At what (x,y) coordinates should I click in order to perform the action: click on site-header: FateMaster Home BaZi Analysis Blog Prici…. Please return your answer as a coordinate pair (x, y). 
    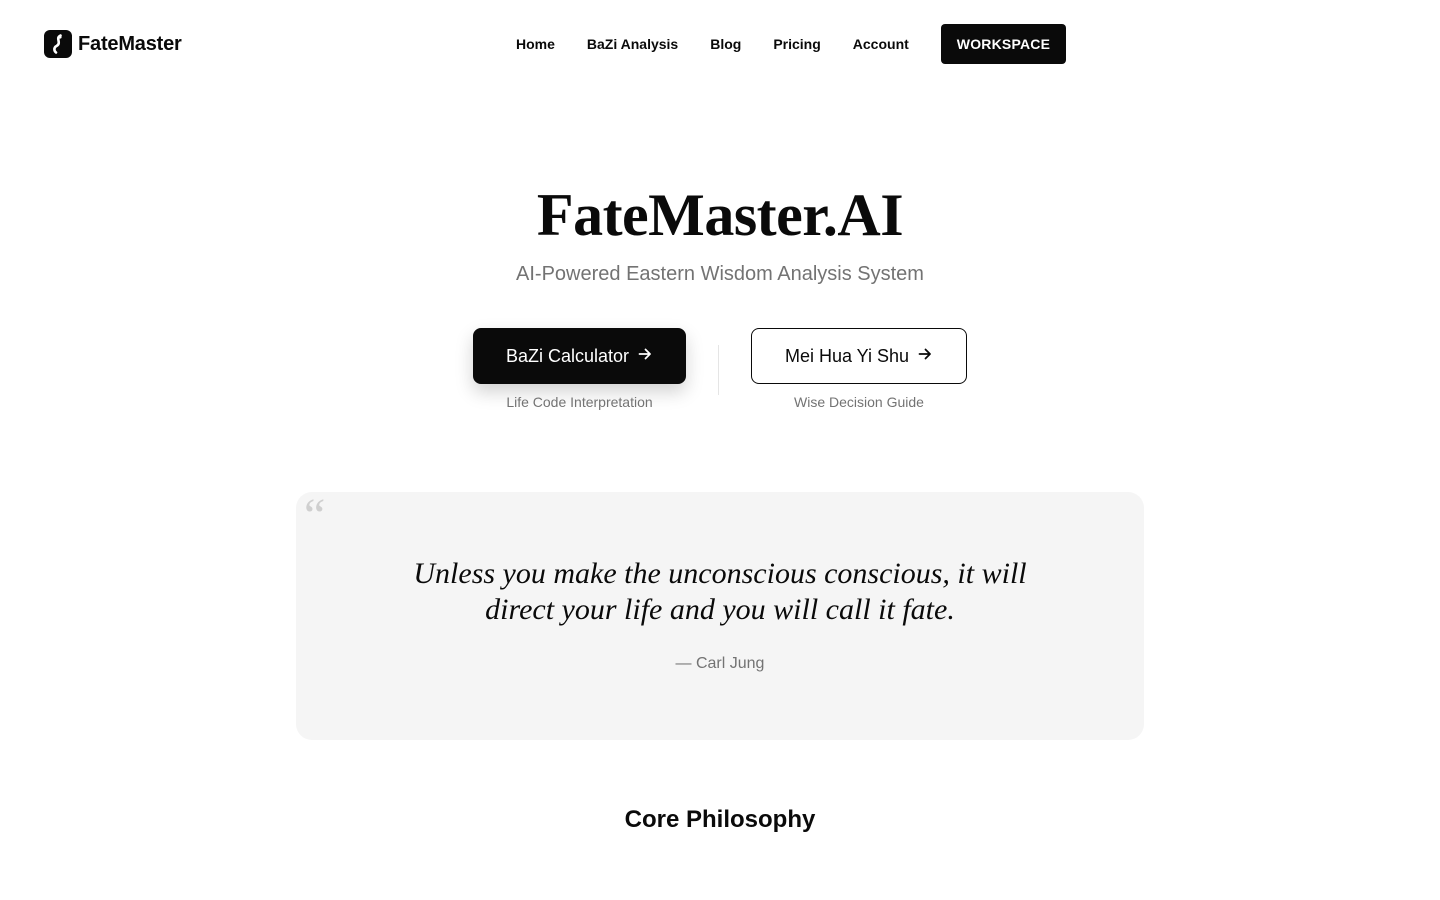
    Looking at the image, I should click on (720, 44).